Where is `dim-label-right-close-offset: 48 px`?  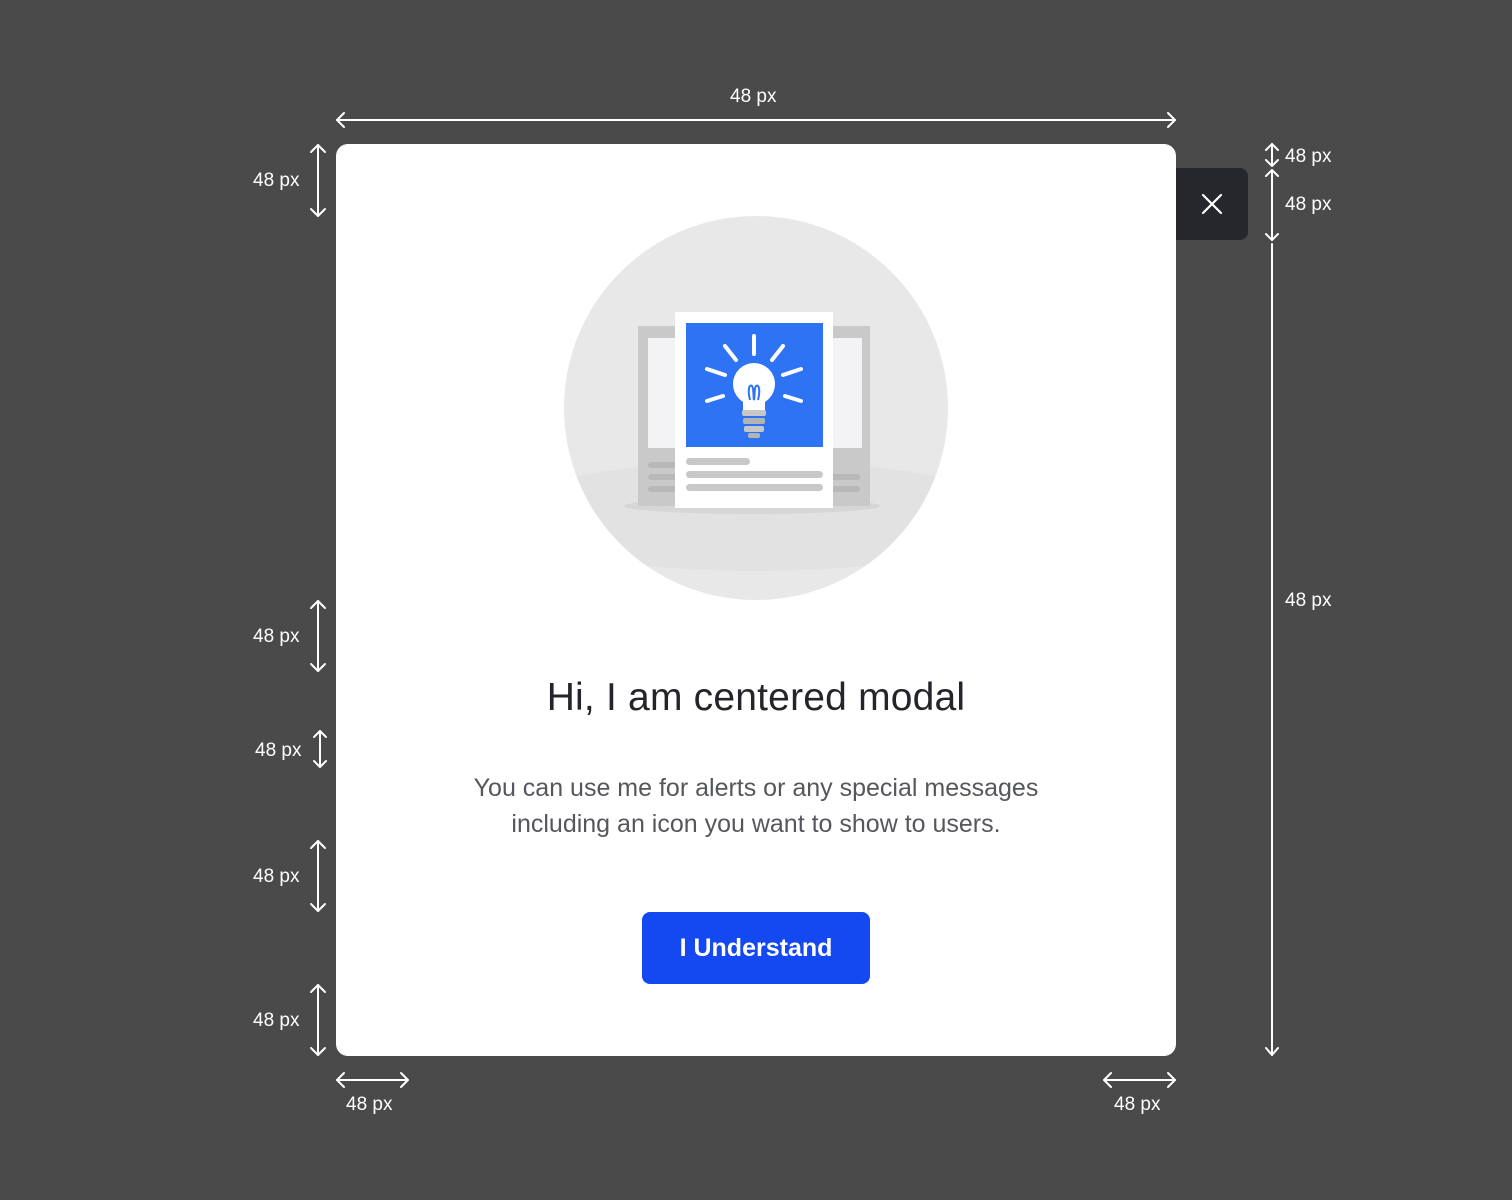
dim-label-right-close-offset: 48 px is located at coordinates (1308, 156).